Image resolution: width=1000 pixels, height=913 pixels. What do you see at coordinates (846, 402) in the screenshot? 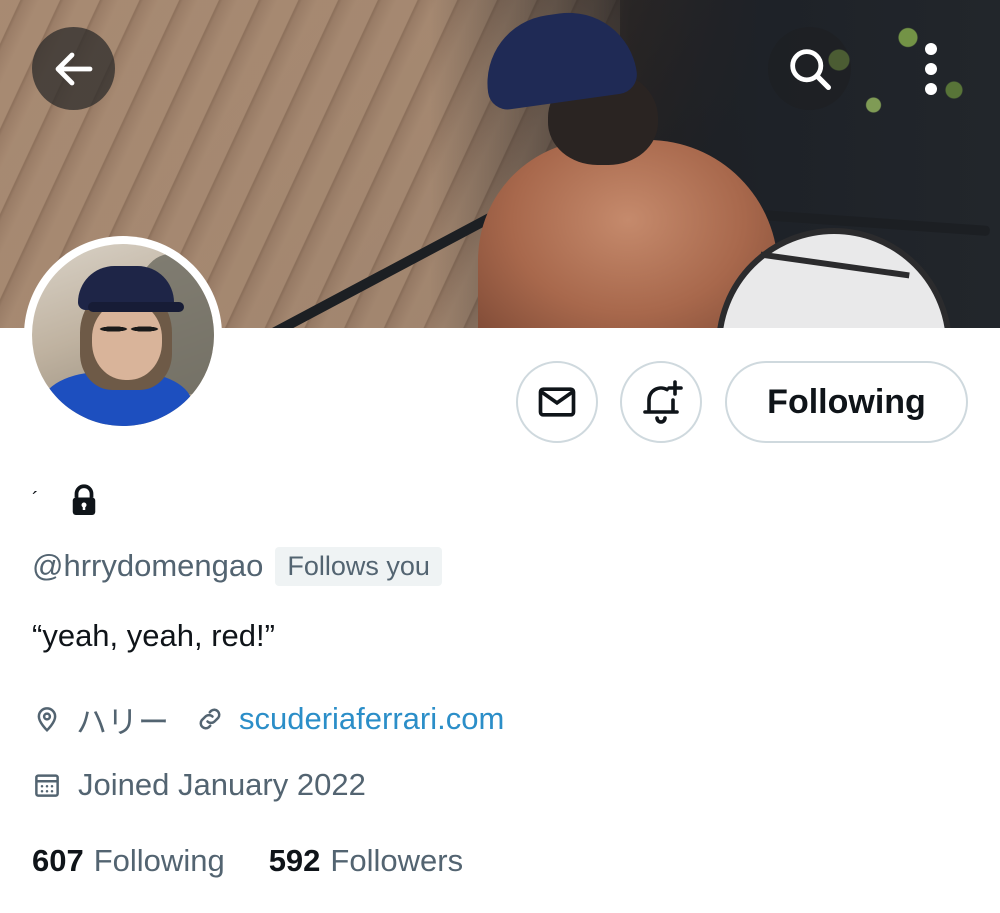
I see `following-button: Following` at bounding box center [846, 402].